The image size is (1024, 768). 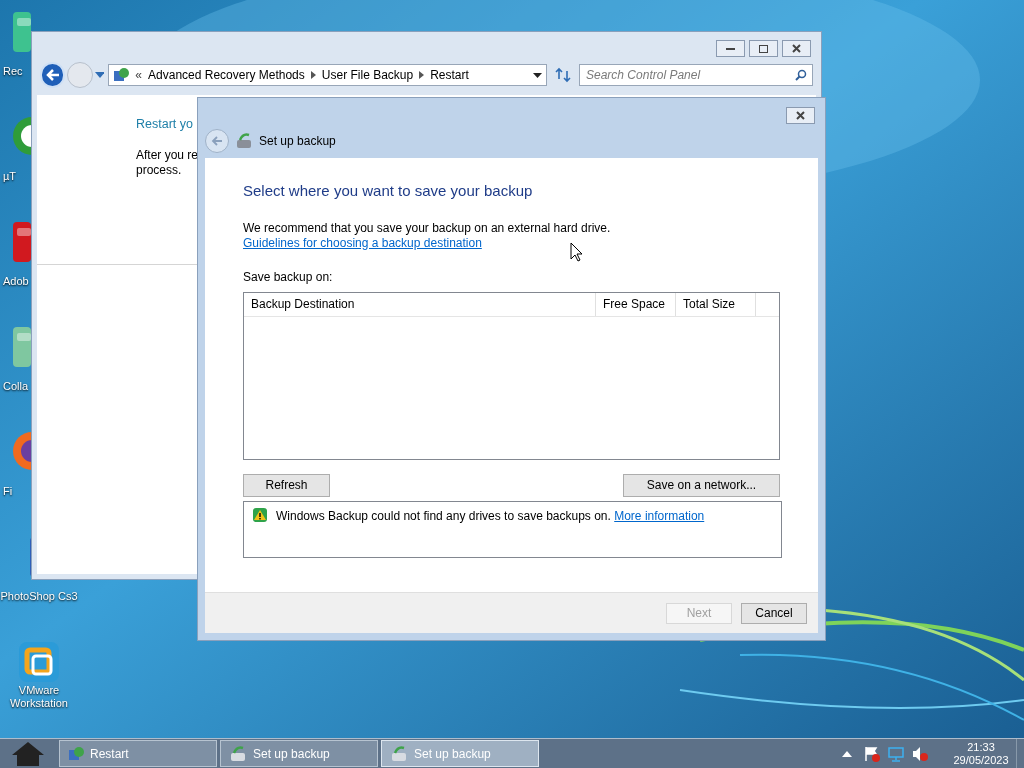 I want to click on icon-label: Rec, so click(x=13, y=71).